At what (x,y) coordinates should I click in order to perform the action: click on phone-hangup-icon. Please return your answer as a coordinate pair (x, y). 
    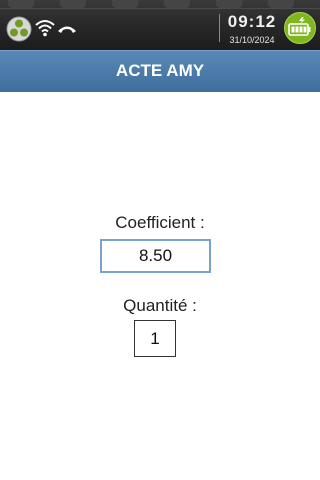
    Looking at the image, I should click on (67, 29).